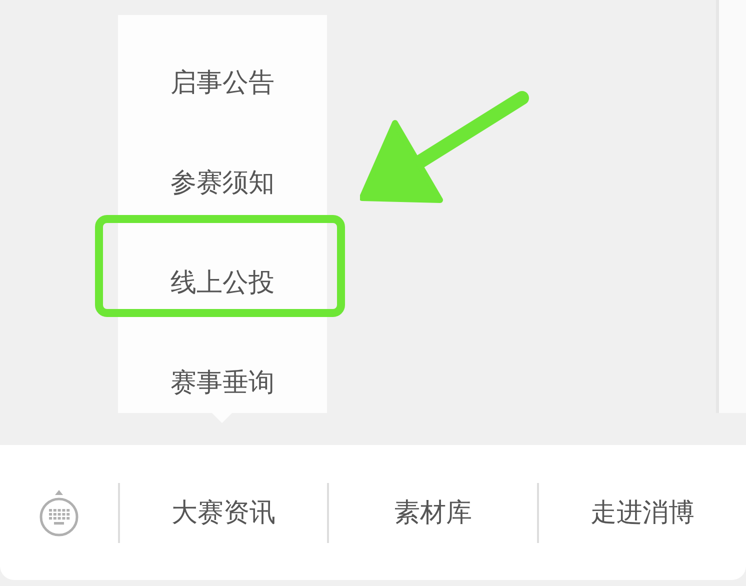 Image resolution: width=746 pixels, height=586 pixels. Describe the element at coordinates (642, 512) in the screenshot. I see `menu-tab: 走进消博` at that location.